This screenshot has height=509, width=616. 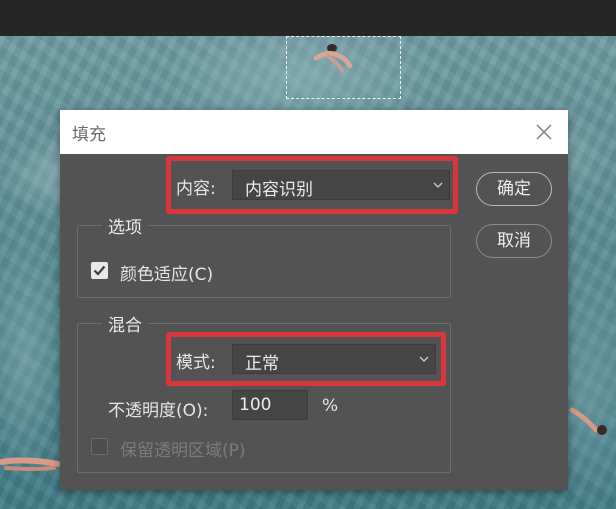 I want to click on options-group-title: 选项, so click(x=125, y=225).